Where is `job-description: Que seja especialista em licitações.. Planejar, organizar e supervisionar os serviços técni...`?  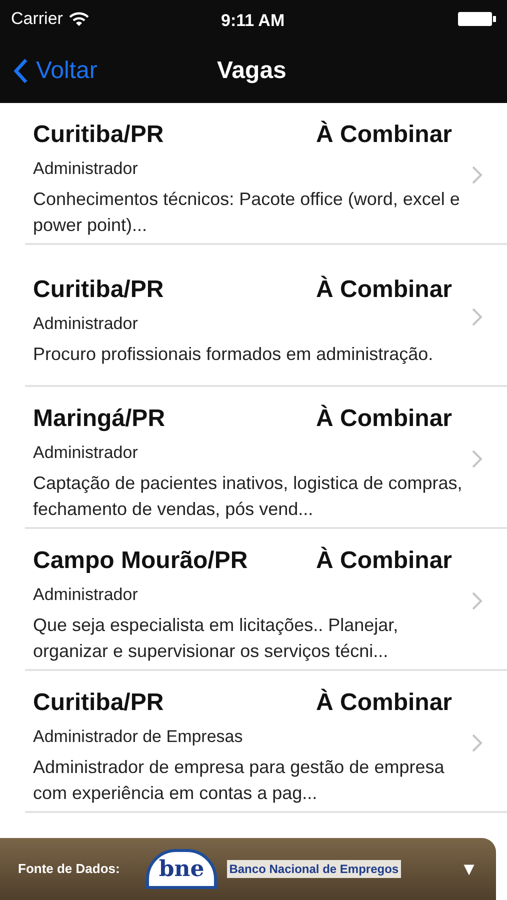
job-description: Que seja especialista em licitações.. Planejar, organizar e supervisionar os serviços técni... is located at coordinates (216, 638).